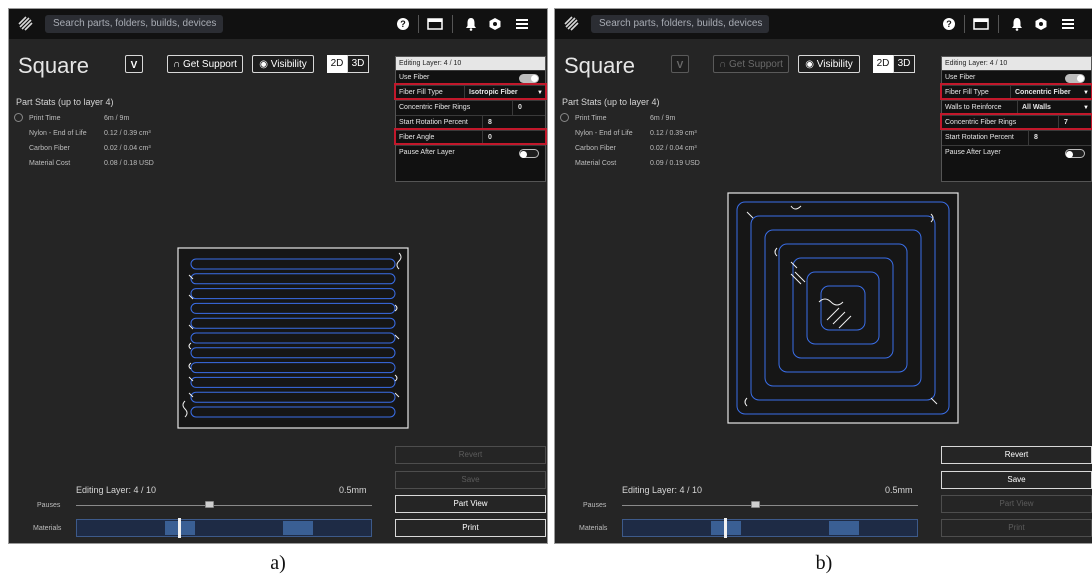 This screenshot has height=583, width=1092. Describe the element at coordinates (1016, 121) in the screenshot. I see `highlight-box-concentric-rings` at that location.